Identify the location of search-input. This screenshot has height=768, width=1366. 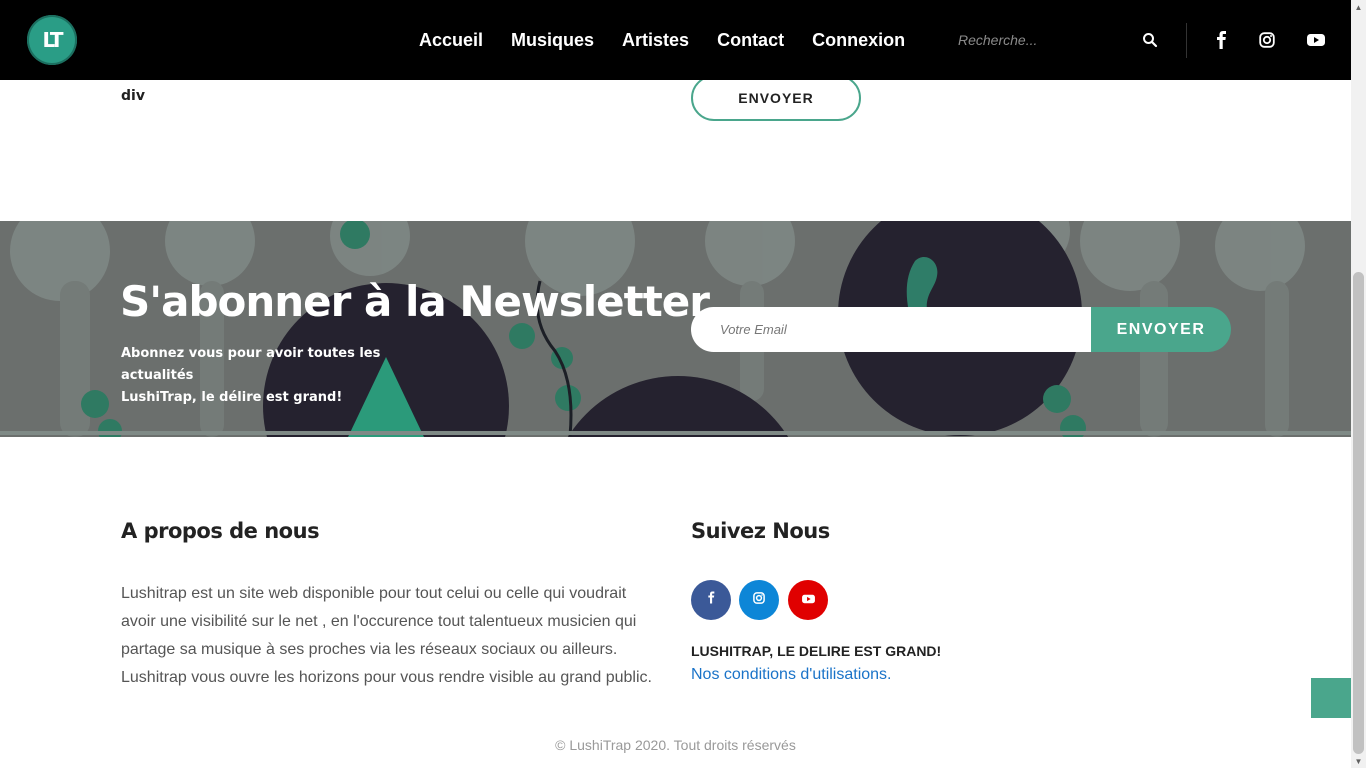
(1048, 40).